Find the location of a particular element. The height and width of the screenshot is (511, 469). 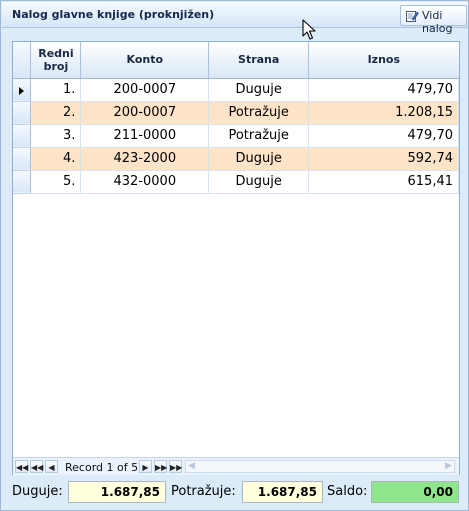

cell-redni-broj: 2. is located at coordinates (56, 113).